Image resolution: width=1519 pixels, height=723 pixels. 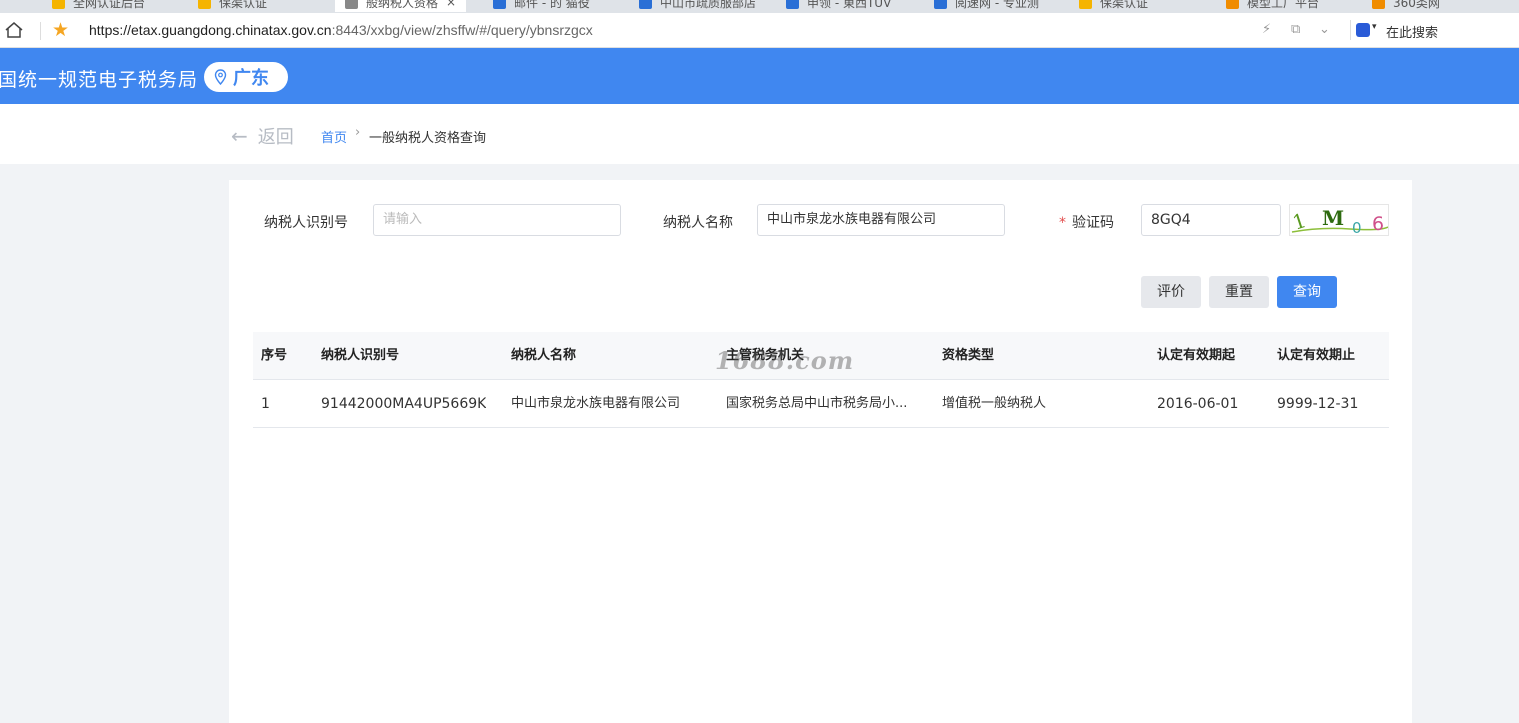 What do you see at coordinates (994, 403) in the screenshot?
I see `cell-qualification-type: 增值税一般纳税人` at bounding box center [994, 403].